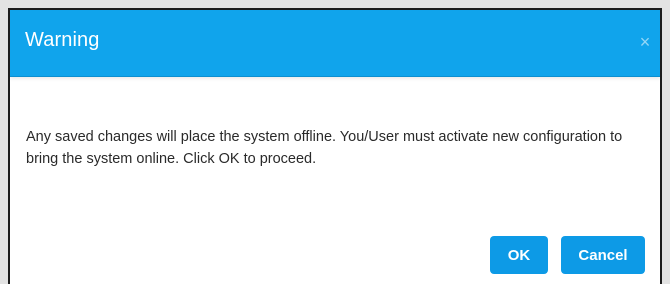 The height and width of the screenshot is (284, 670). What do you see at coordinates (519, 255) in the screenshot?
I see `ok-button: OK` at bounding box center [519, 255].